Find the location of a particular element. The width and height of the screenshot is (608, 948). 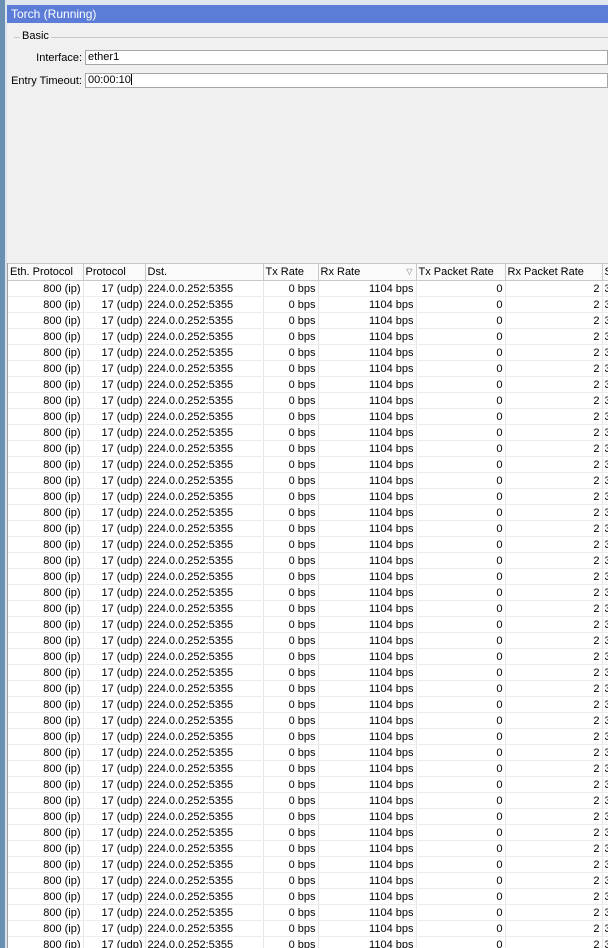

column-header-rx-packet-rate: Rx Packet Rate is located at coordinates (554, 272).